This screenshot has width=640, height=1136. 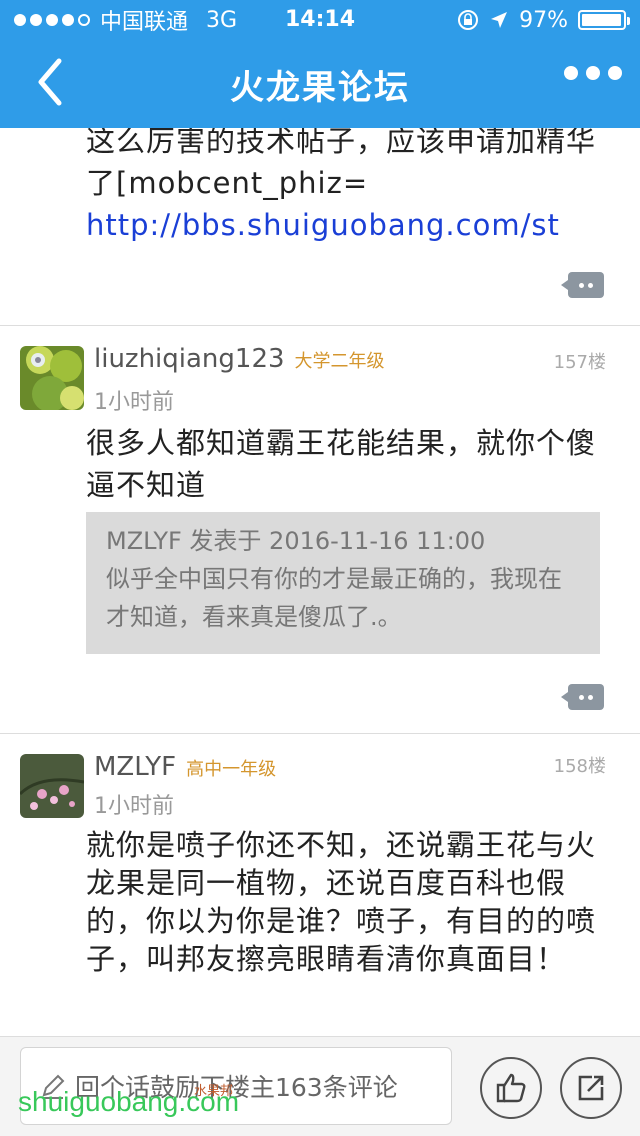 I want to click on floor-number: 158楼, so click(x=579, y=766).